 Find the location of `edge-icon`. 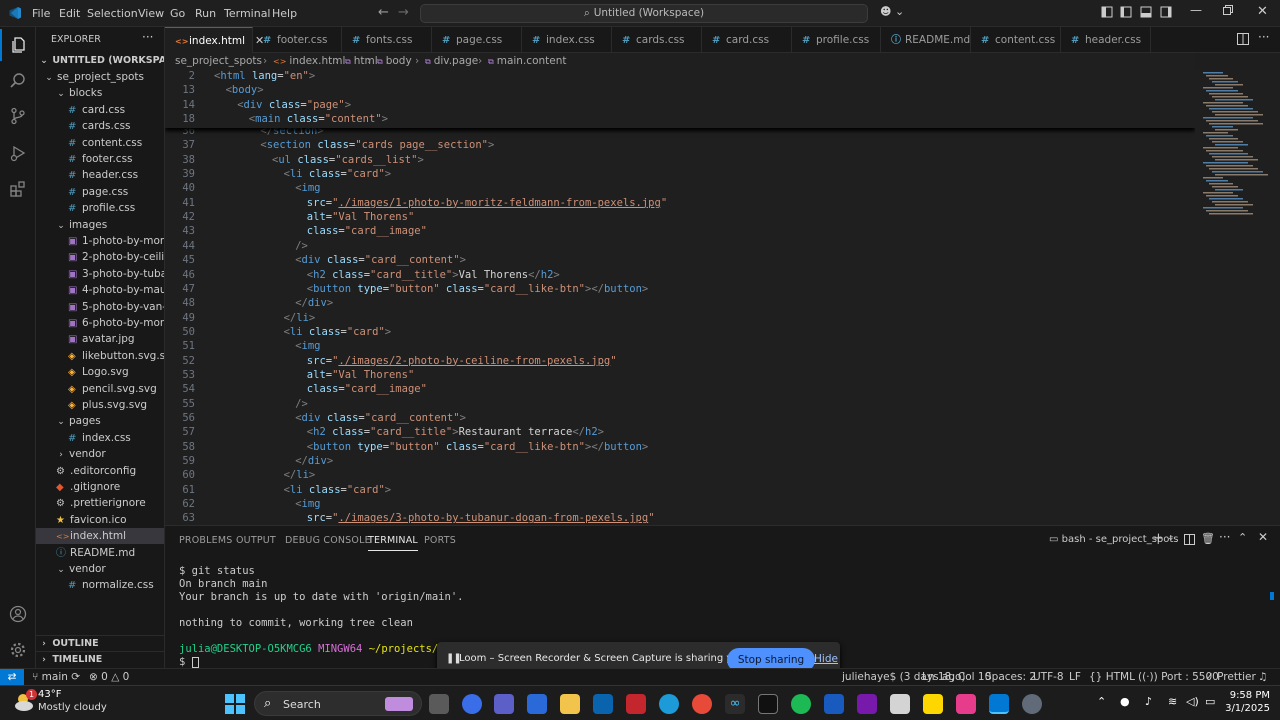

edge-icon is located at coordinates (669, 704).